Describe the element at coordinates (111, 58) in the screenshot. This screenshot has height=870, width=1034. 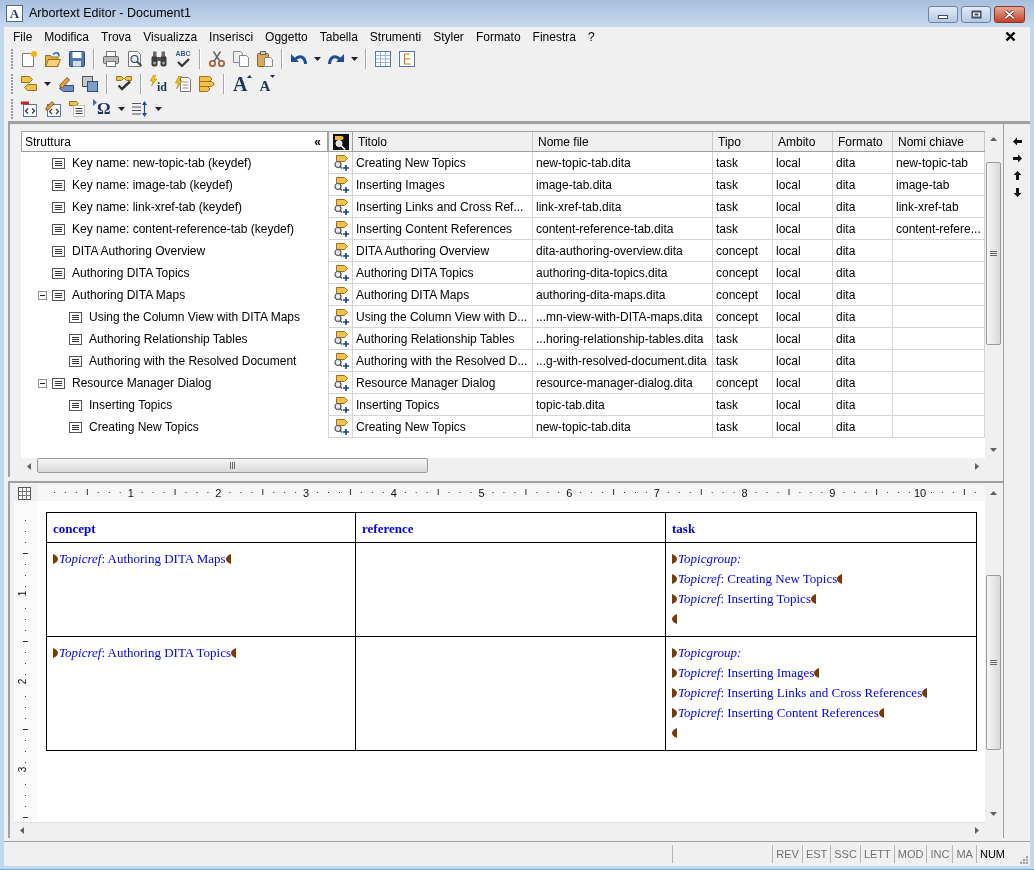
I see `printer-icon` at that location.